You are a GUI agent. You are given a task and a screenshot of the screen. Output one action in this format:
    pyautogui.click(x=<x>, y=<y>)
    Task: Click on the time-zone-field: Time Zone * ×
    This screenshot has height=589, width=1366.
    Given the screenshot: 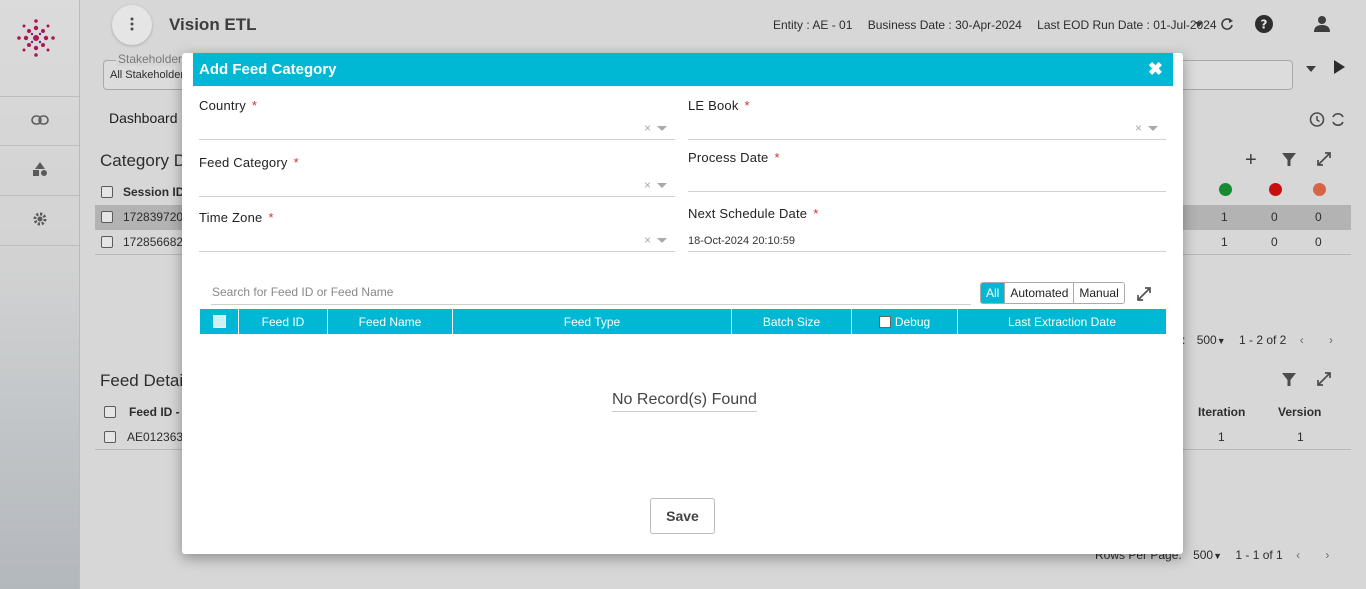 What is the action you would take?
    pyautogui.click(x=437, y=232)
    